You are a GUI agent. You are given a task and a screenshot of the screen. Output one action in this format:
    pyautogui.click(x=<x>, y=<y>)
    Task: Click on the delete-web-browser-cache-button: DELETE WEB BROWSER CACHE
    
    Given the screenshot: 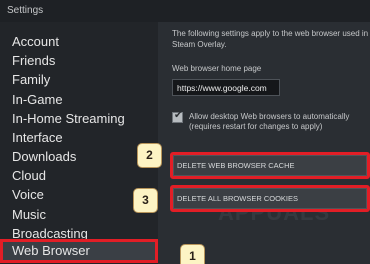 What is the action you would take?
    pyautogui.click(x=270, y=165)
    